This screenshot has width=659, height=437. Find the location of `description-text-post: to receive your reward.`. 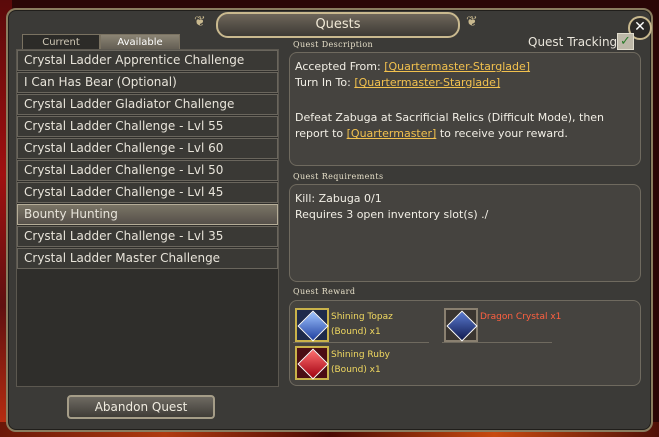

description-text-post: to receive your reward. is located at coordinates (503, 133).